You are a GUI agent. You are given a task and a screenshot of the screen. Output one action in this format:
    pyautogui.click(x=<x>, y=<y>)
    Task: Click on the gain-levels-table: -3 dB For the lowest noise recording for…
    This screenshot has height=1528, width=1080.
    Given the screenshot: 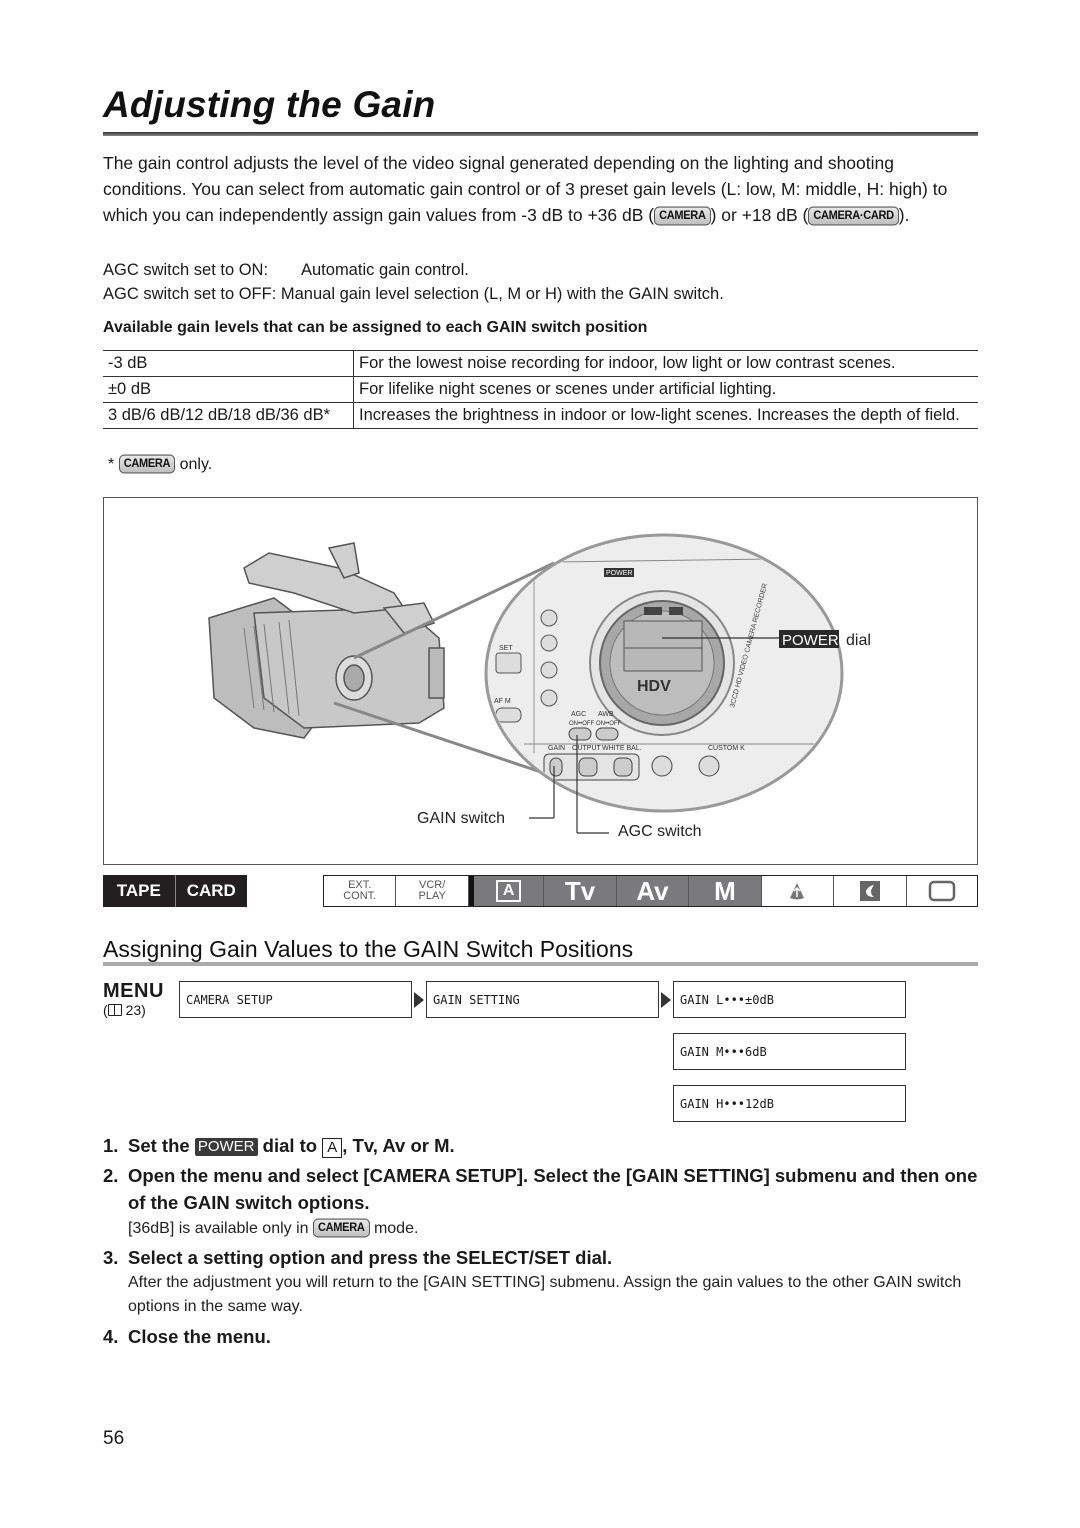 What is the action you would take?
    pyautogui.click(x=540, y=389)
    